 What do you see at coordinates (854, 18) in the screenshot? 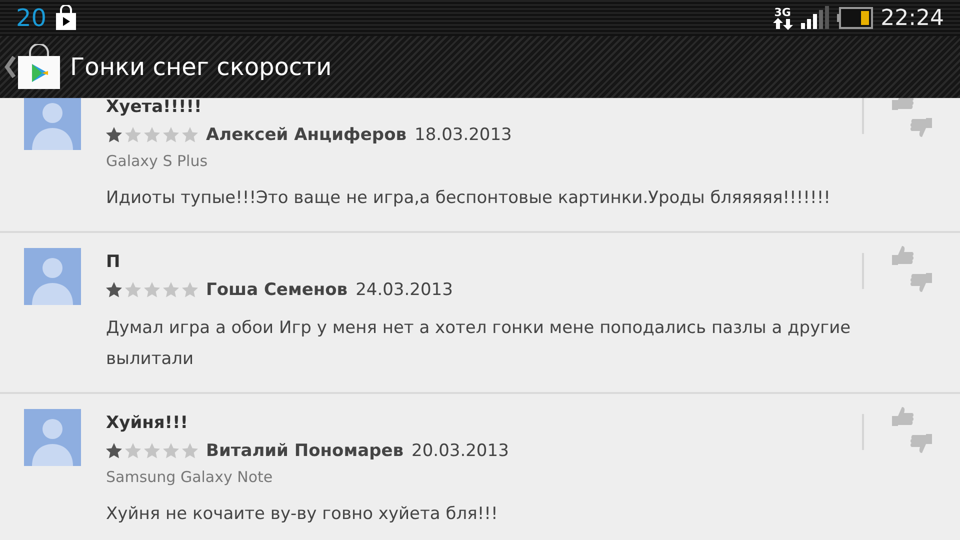
I see `battery-icon` at bounding box center [854, 18].